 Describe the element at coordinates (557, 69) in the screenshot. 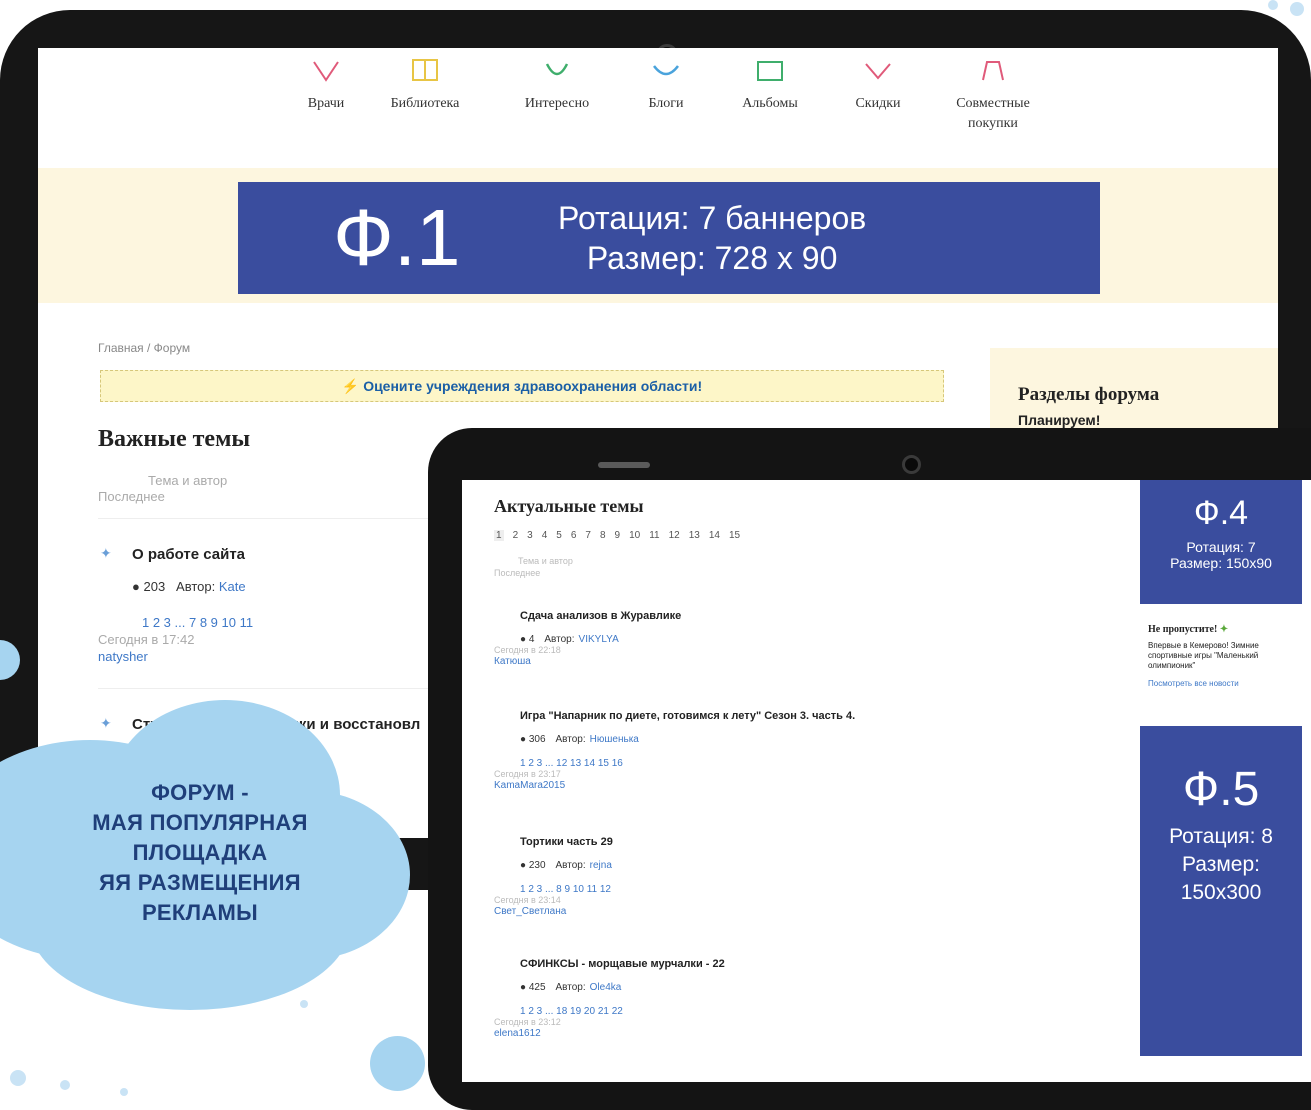

I see `smile-icon` at that location.